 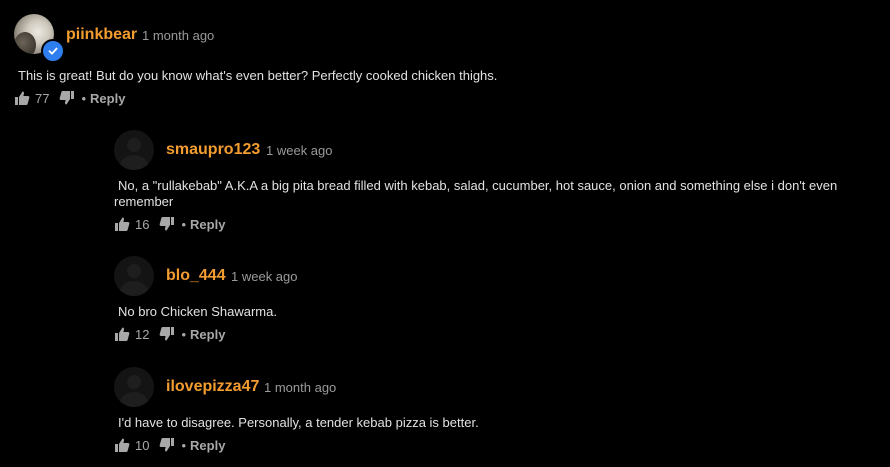 What do you see at coordinates (142, 334) in the screenshot?
I see `like-count: 12` at bounding box center [142, 334].